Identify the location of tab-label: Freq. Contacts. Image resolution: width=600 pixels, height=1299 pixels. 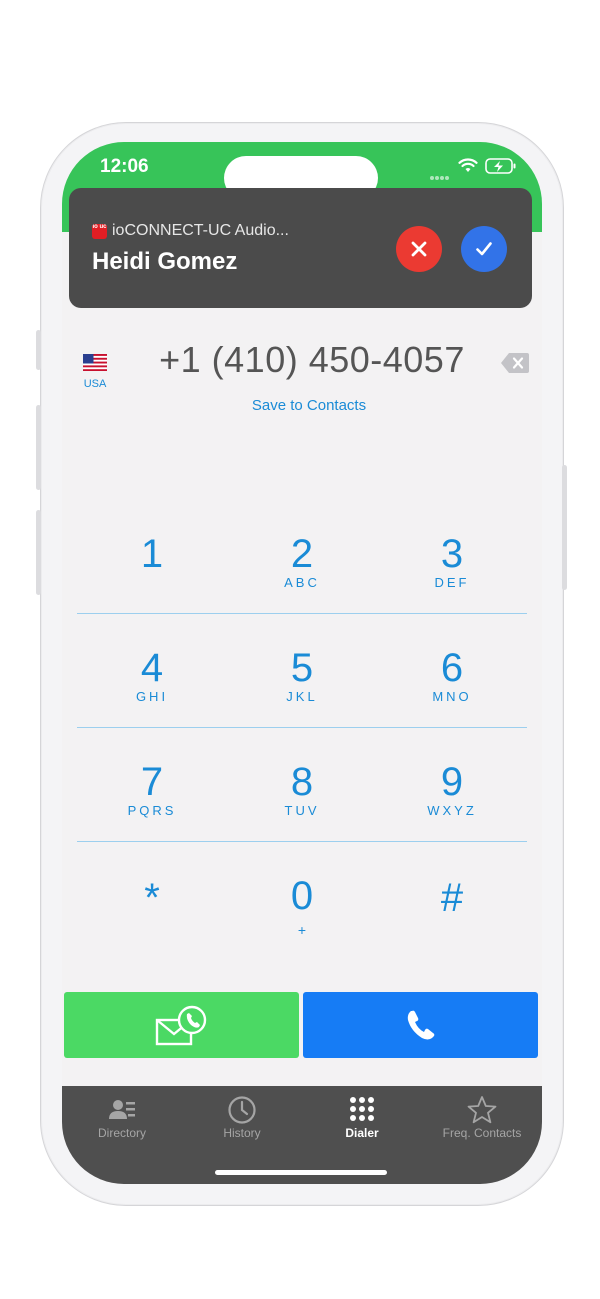
(482, 1133).